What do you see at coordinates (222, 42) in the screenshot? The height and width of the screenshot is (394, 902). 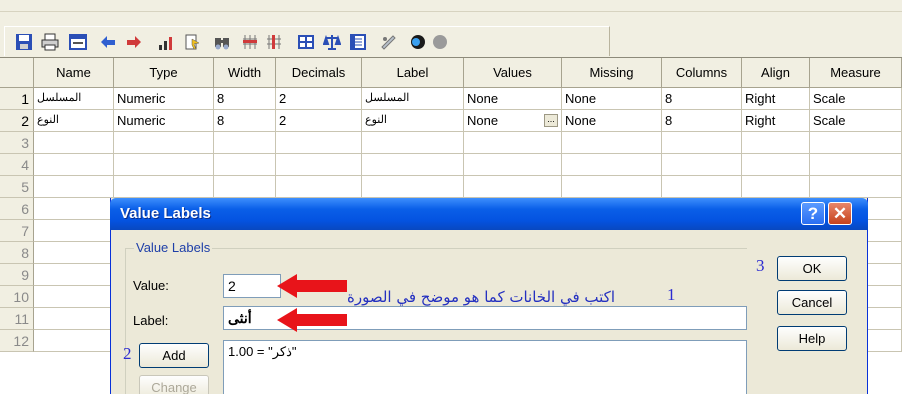 I see `find-icon` at bounding box center [222, 42].